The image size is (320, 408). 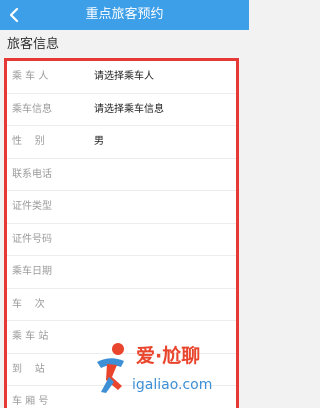 What do you see at coordinates (110, 368) in the screenshot?
I see `running-person-logo` at bounding box center [110, 368].